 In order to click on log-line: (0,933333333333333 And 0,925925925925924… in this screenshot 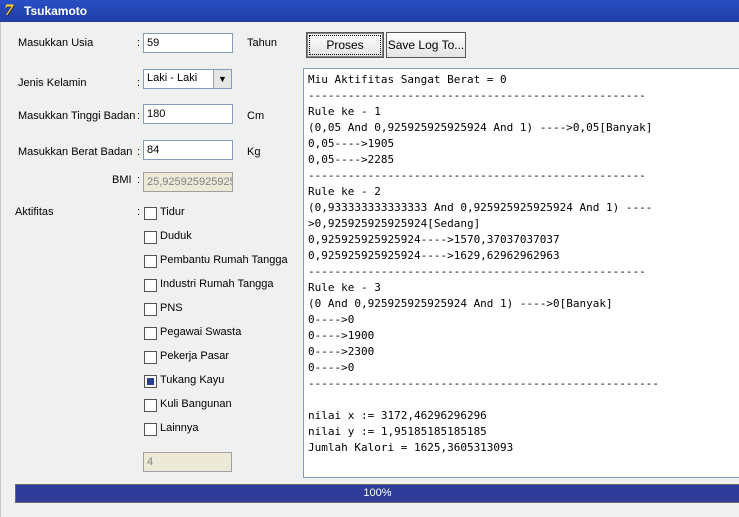, I will do `click(480, 207)`.